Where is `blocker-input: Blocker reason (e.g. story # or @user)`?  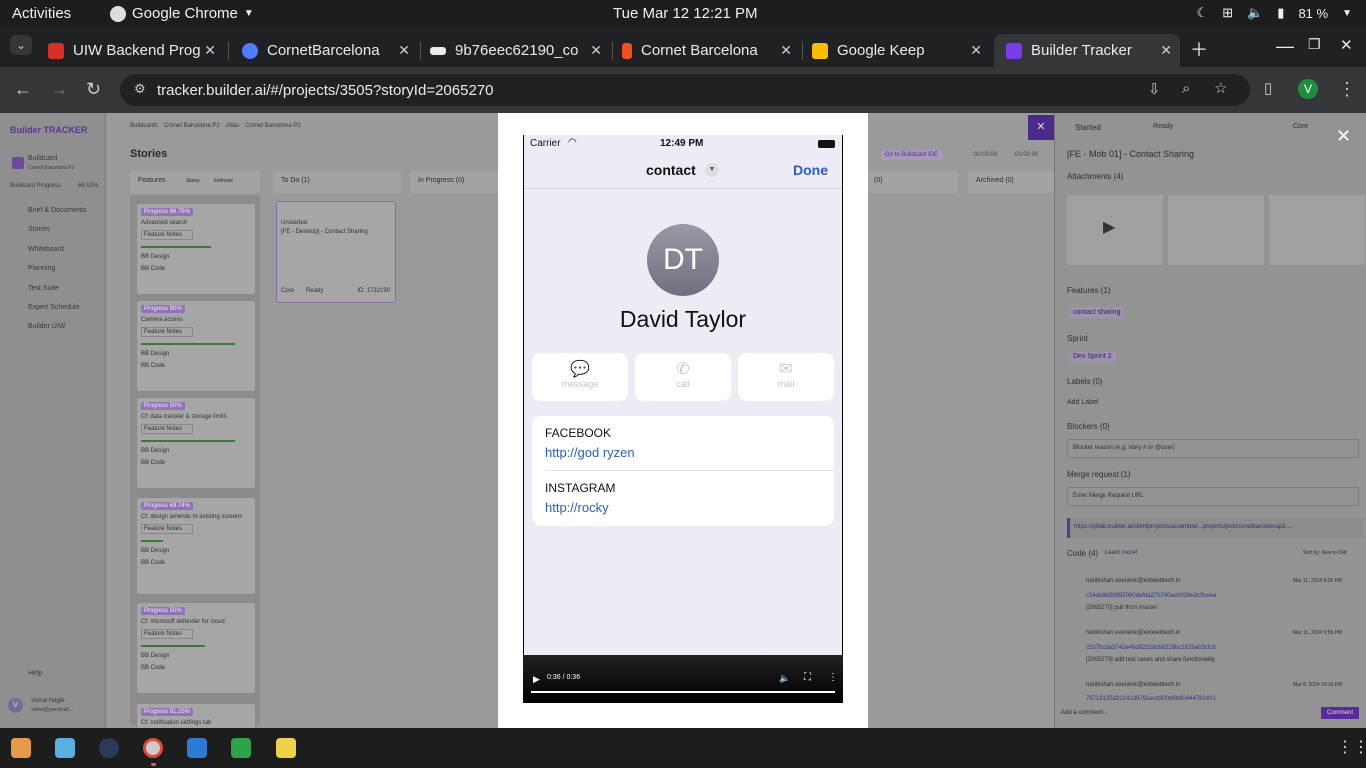
blocker-input: Blocker reason (e.g. story # or @user) is located at coordinates (1213, 448).